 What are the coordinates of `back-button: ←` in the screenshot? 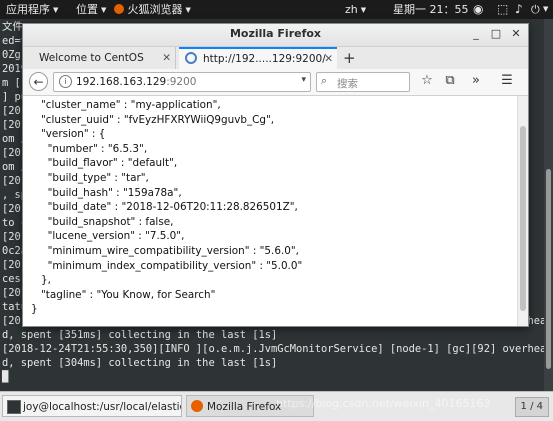 It's located at (38, 81).